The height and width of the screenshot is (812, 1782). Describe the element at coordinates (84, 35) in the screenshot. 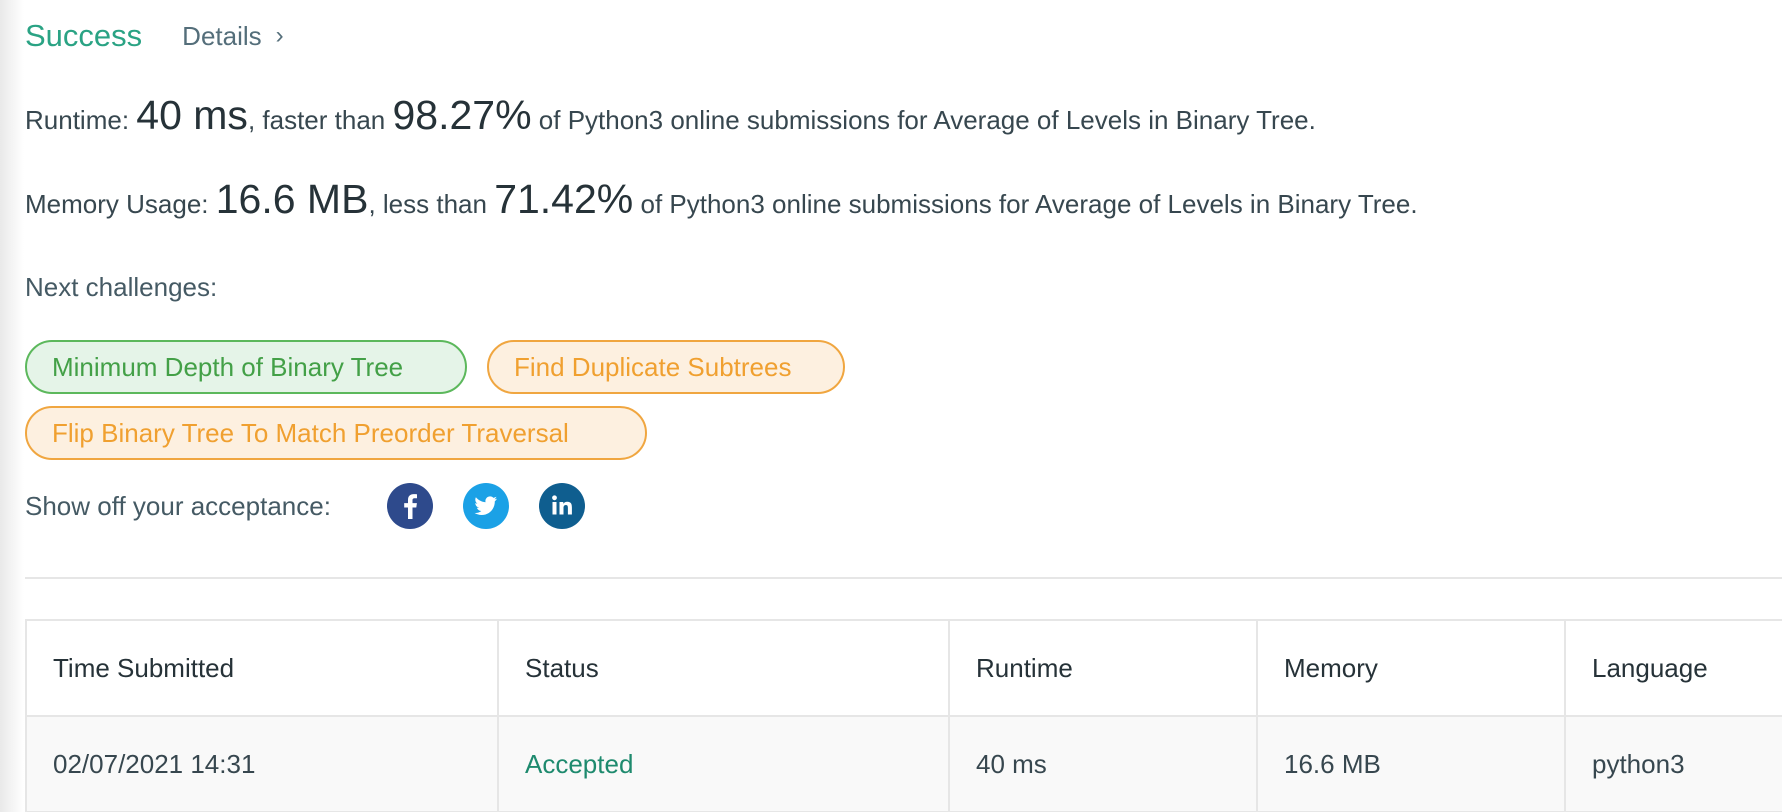

I see `result-status-title: Success` at that location.